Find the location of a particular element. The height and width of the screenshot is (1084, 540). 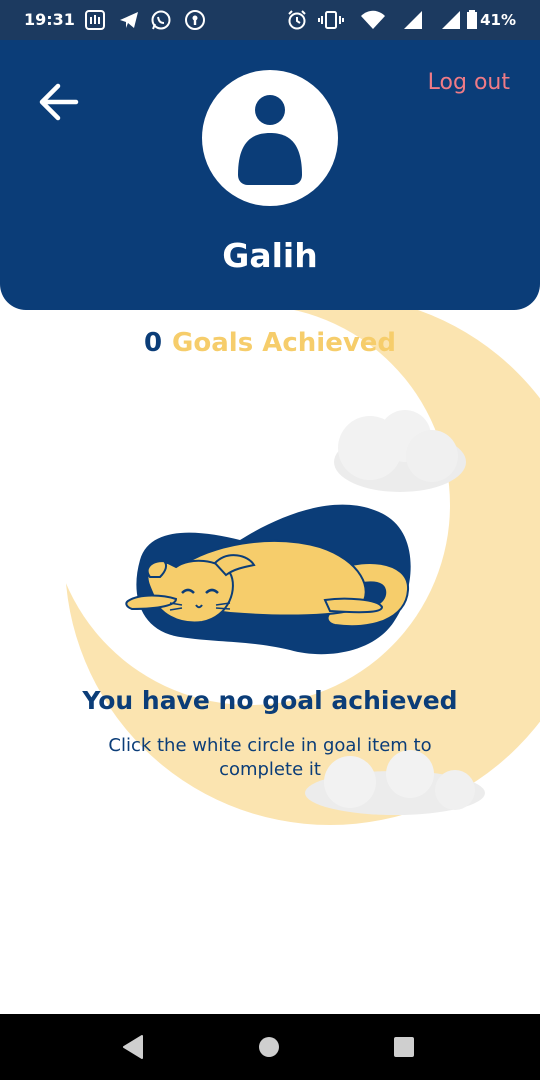

goals-summary: 0 Goals Achieved is located at coordinates (270, 343).